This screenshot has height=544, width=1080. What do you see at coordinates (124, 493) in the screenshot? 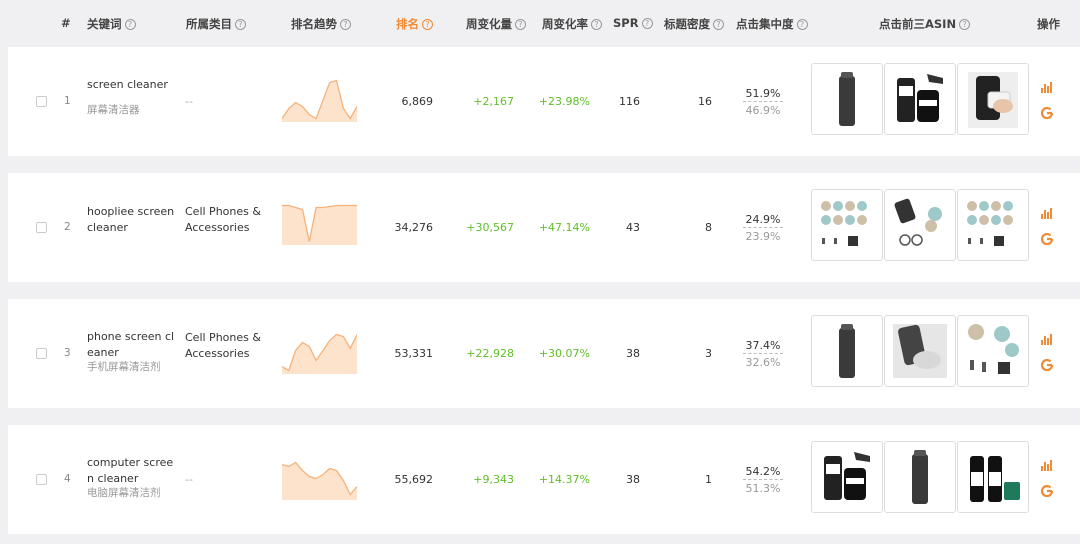
I see `keyword-translation: 电脑屏幕清洁剂` at bounding box center [124, 493].